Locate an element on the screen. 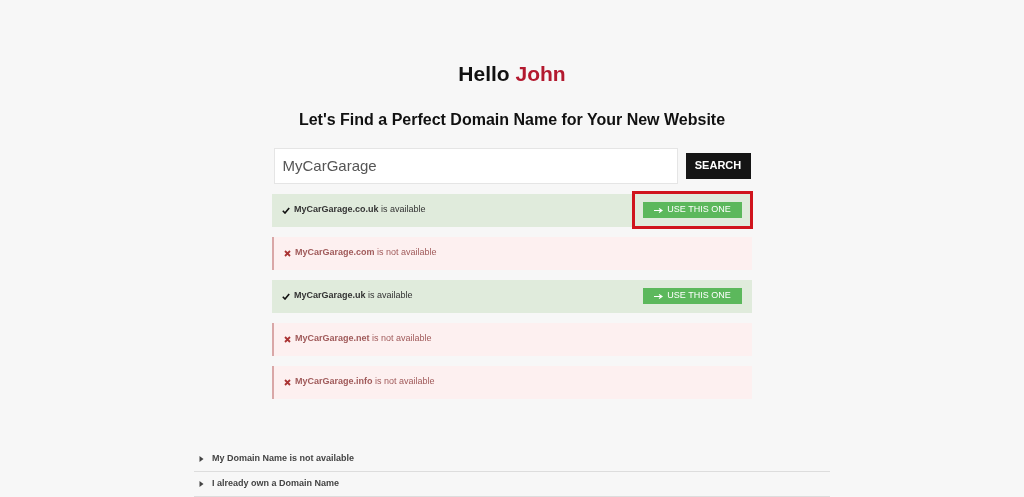 This screenshot has height=497, width=1024. greeting-heading: Hello John is located at coordinates (512, 74).